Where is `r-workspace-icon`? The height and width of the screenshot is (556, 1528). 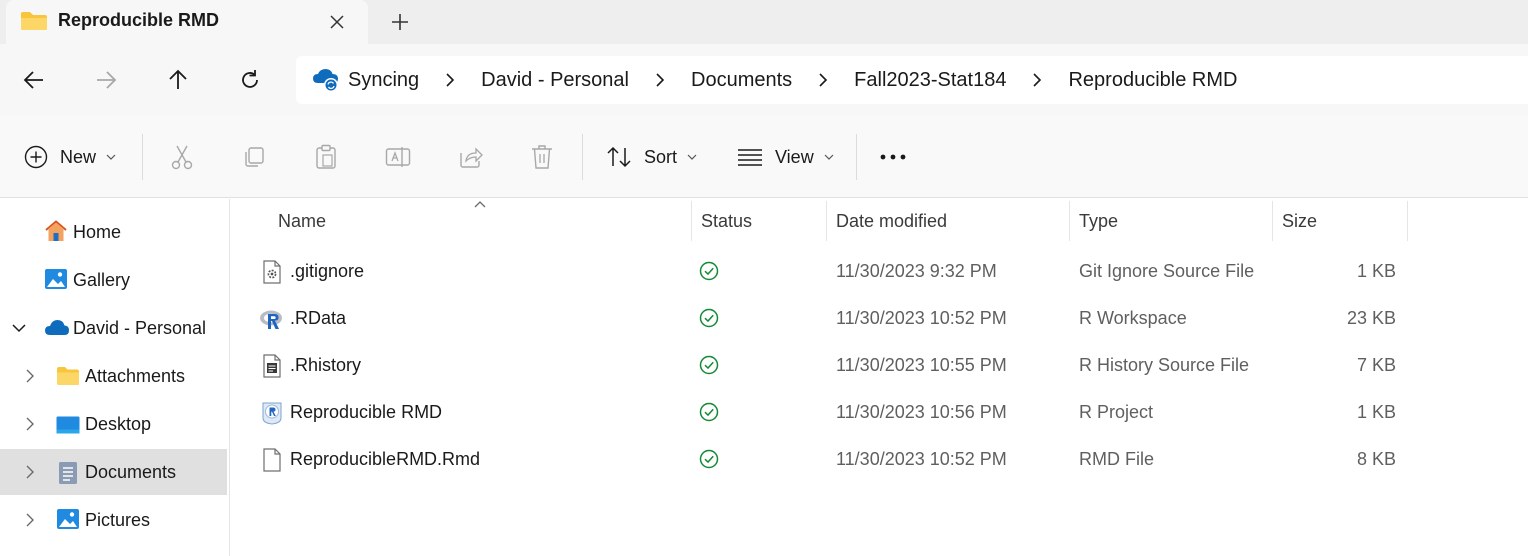 r-workspace-icon is located at coordinates (271, 319).